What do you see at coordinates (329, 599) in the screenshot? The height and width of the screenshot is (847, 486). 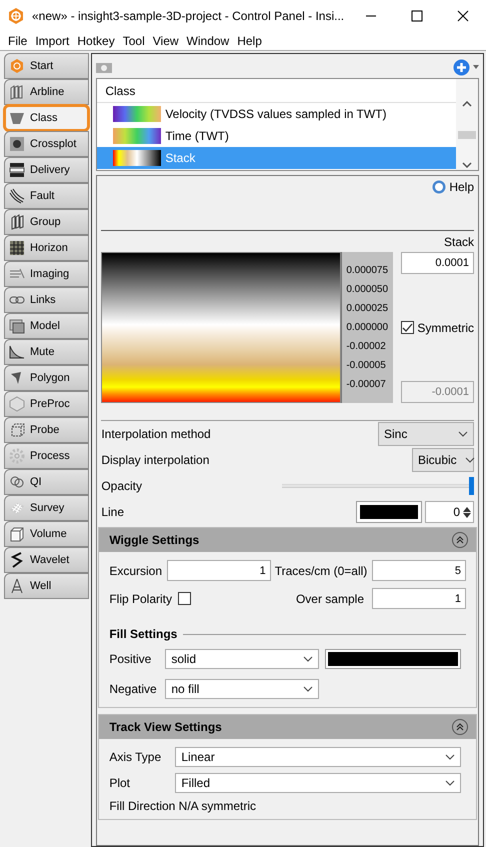 I see `field-label: Over sample` at bounding box center [329, 599].